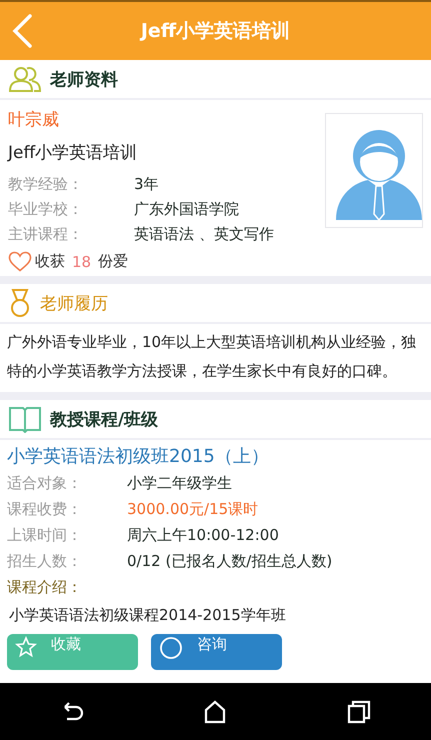  Describe the element at coordinates (204, 234) in the screenshot. I see `field-value: 英语语法 、英文写作` at that location.